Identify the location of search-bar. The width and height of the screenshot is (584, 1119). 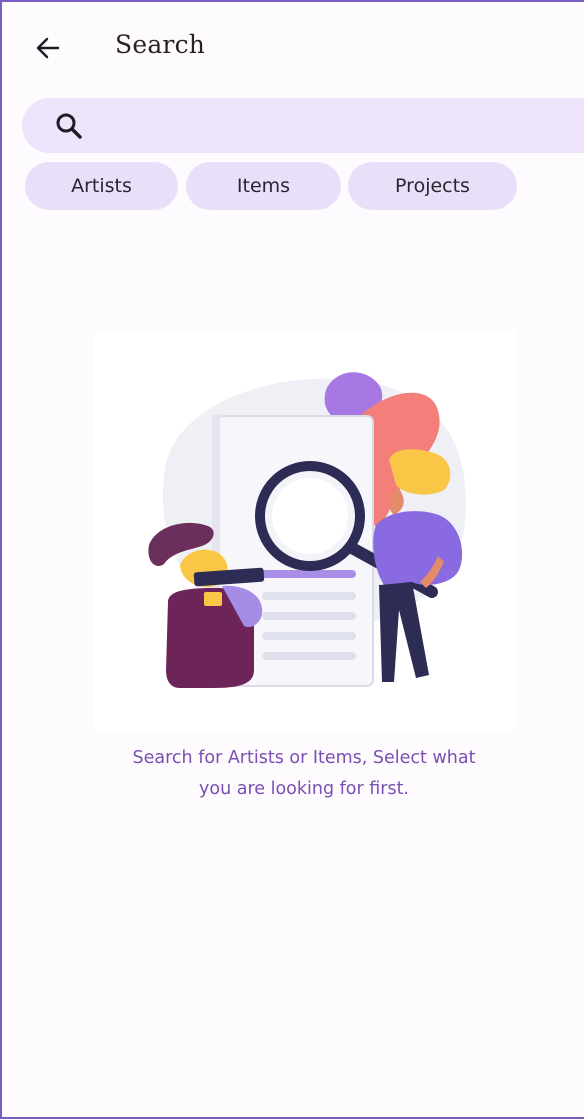
(303, 125).